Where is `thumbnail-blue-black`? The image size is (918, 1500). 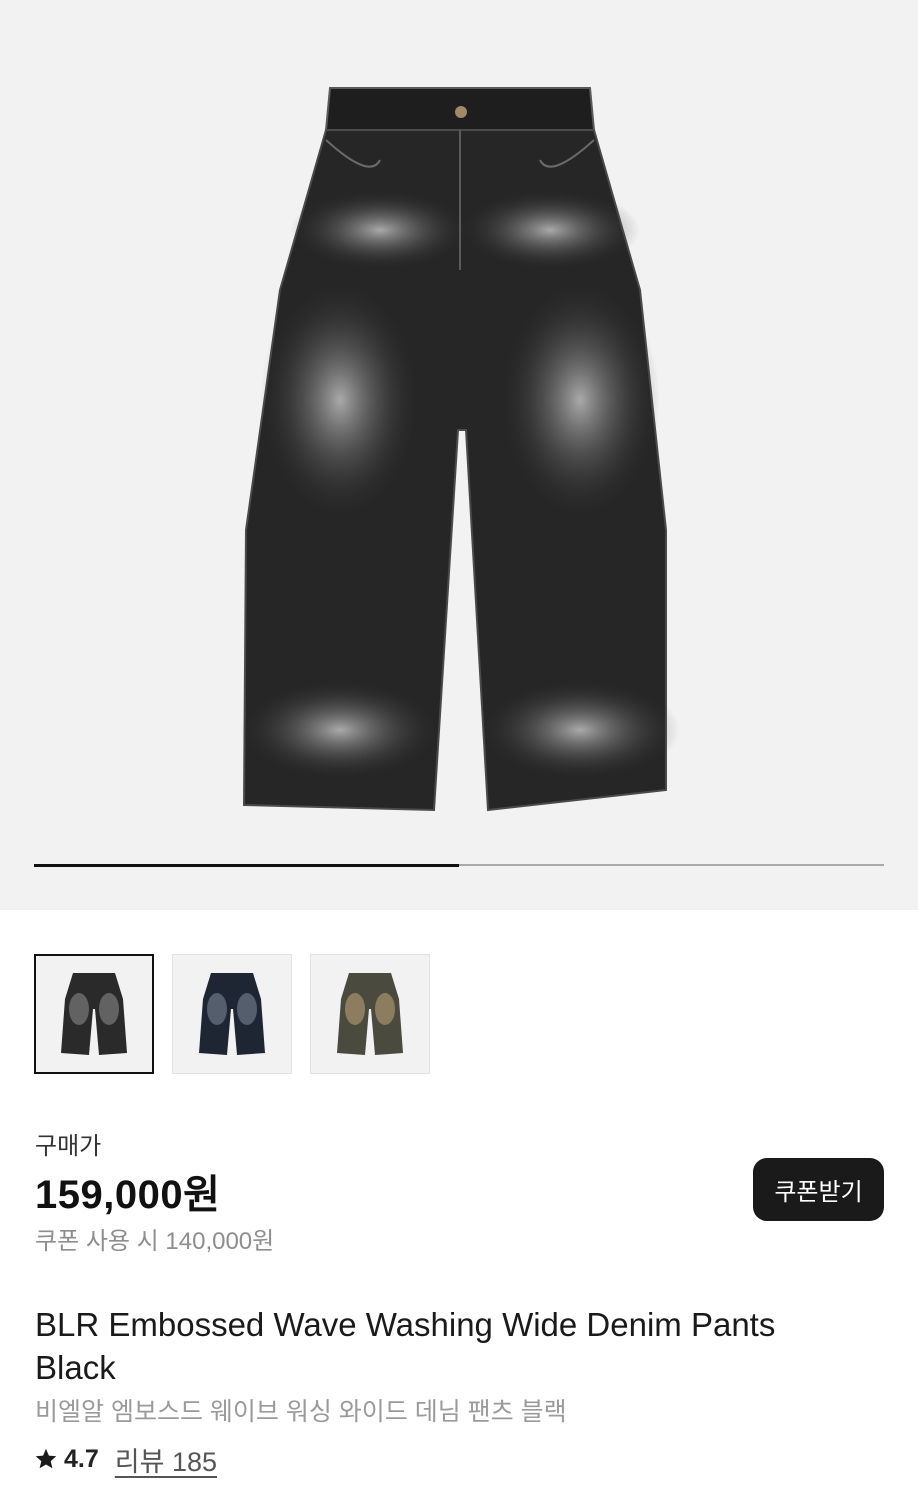 thumbnail-blue-black is located at coordinates (232, 1014).